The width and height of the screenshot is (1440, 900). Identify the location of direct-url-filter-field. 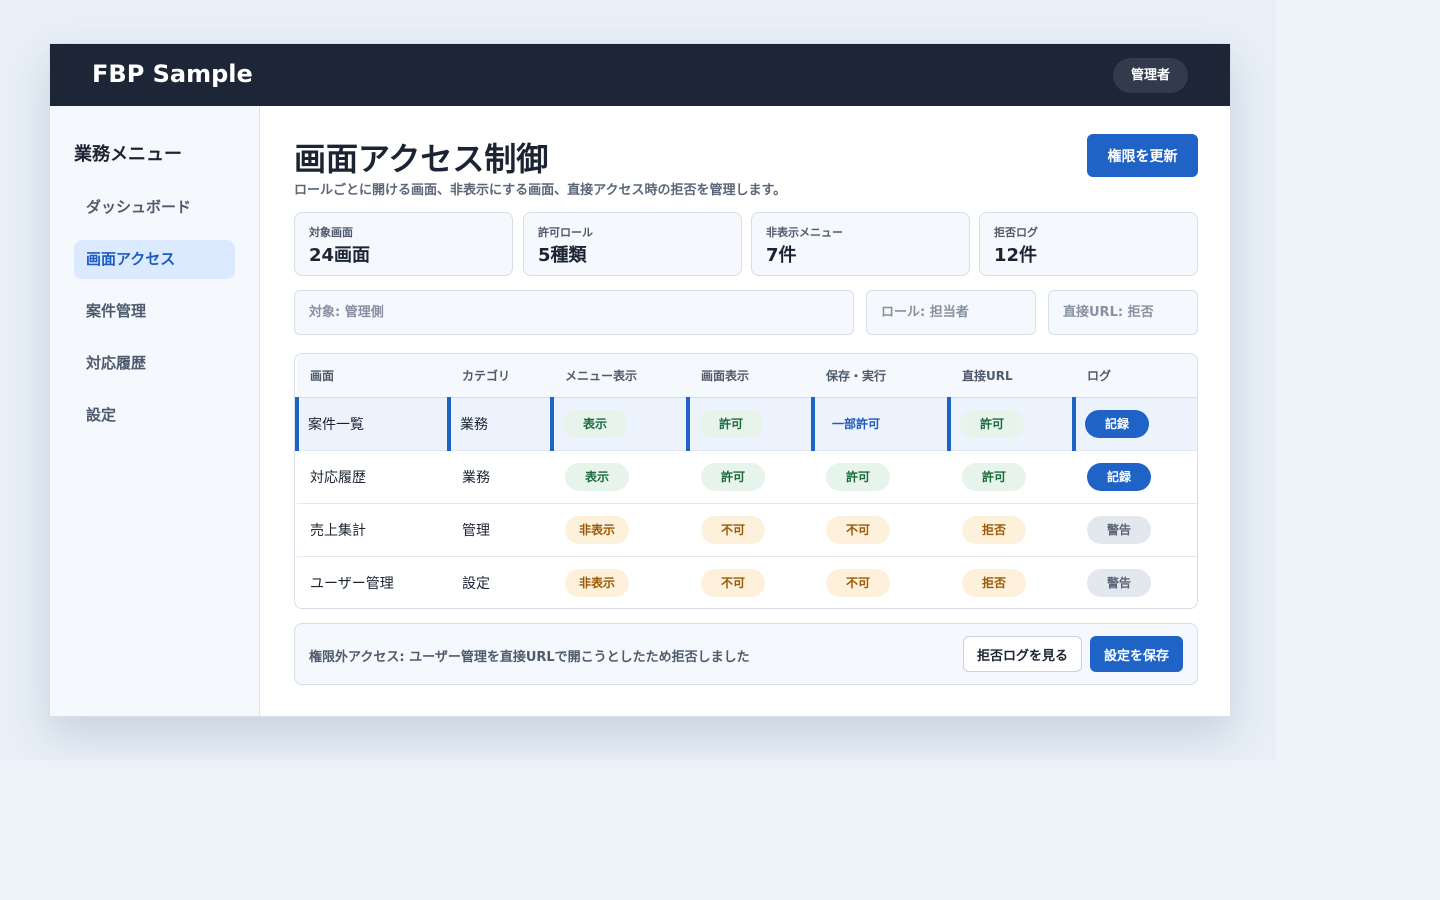
(1123, 312).